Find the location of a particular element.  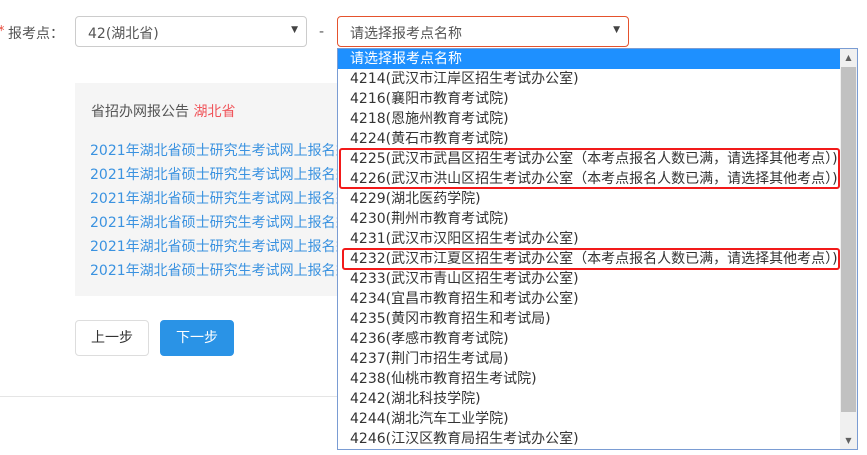

dropdown-option: 4234(宜昌市教育招生和考试办公室) is located at coordinates (589, 299).